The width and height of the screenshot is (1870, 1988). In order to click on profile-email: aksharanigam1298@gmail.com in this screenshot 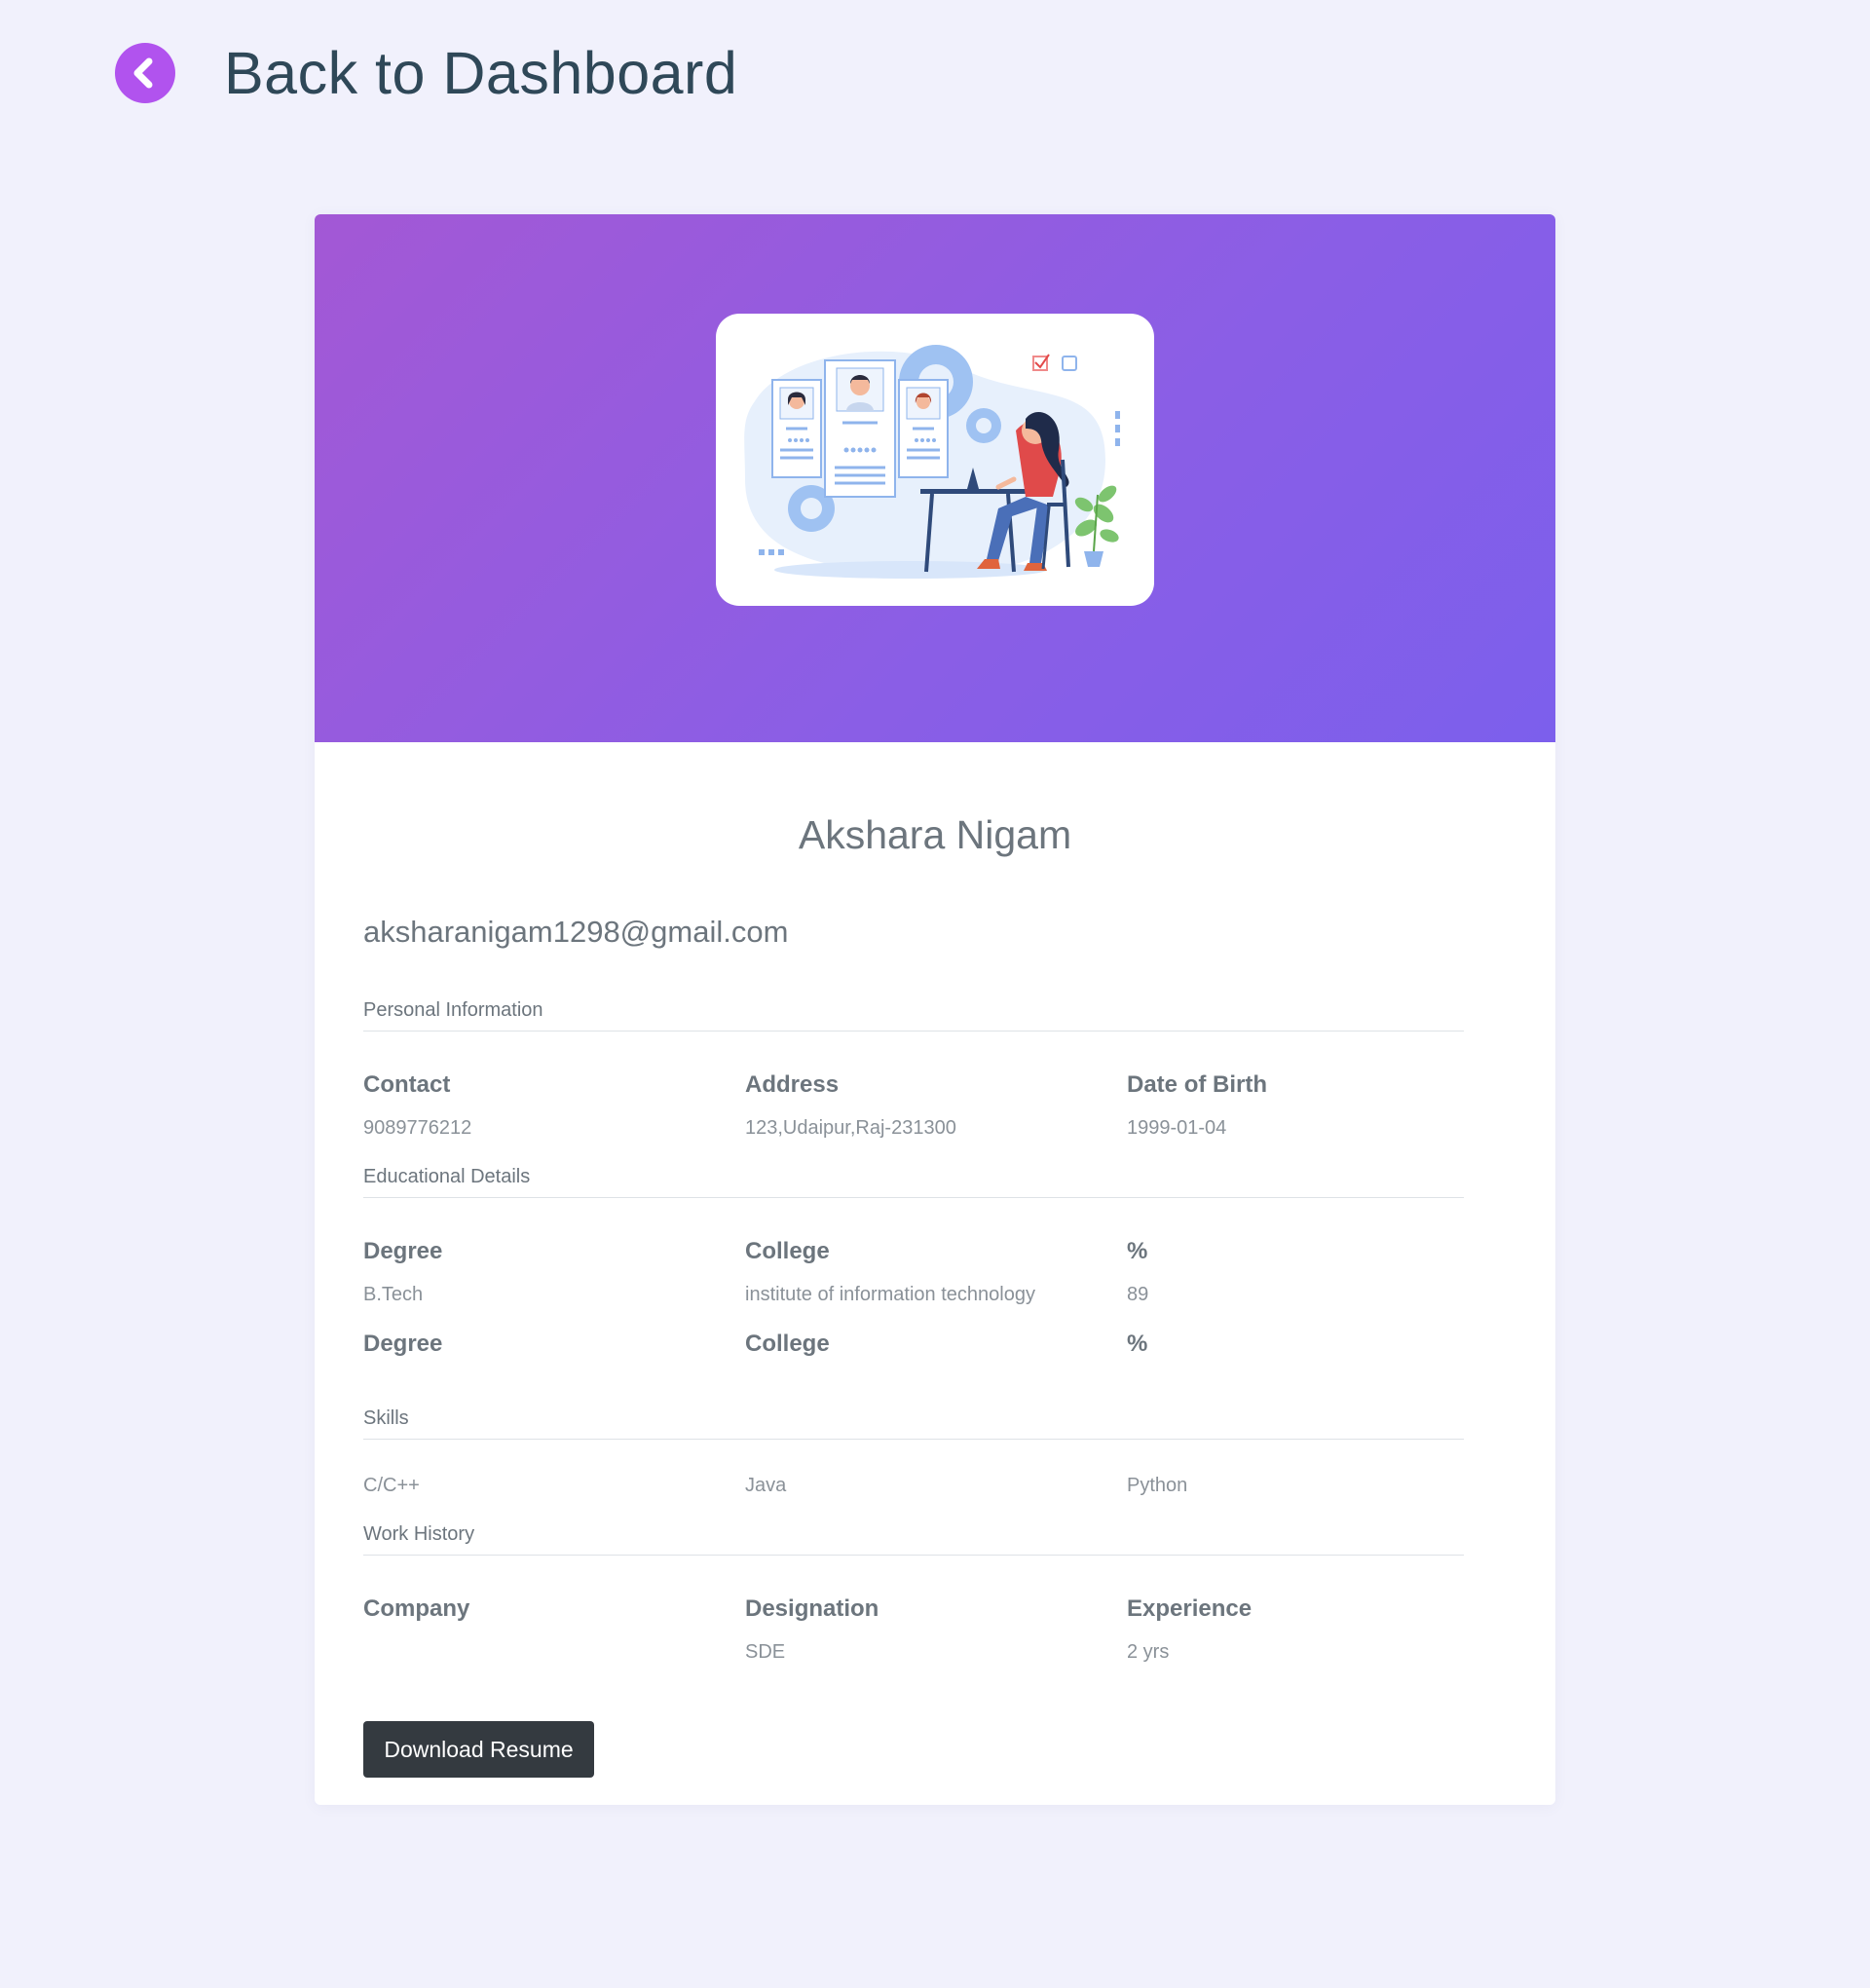, I will do `click(576, 932)`.